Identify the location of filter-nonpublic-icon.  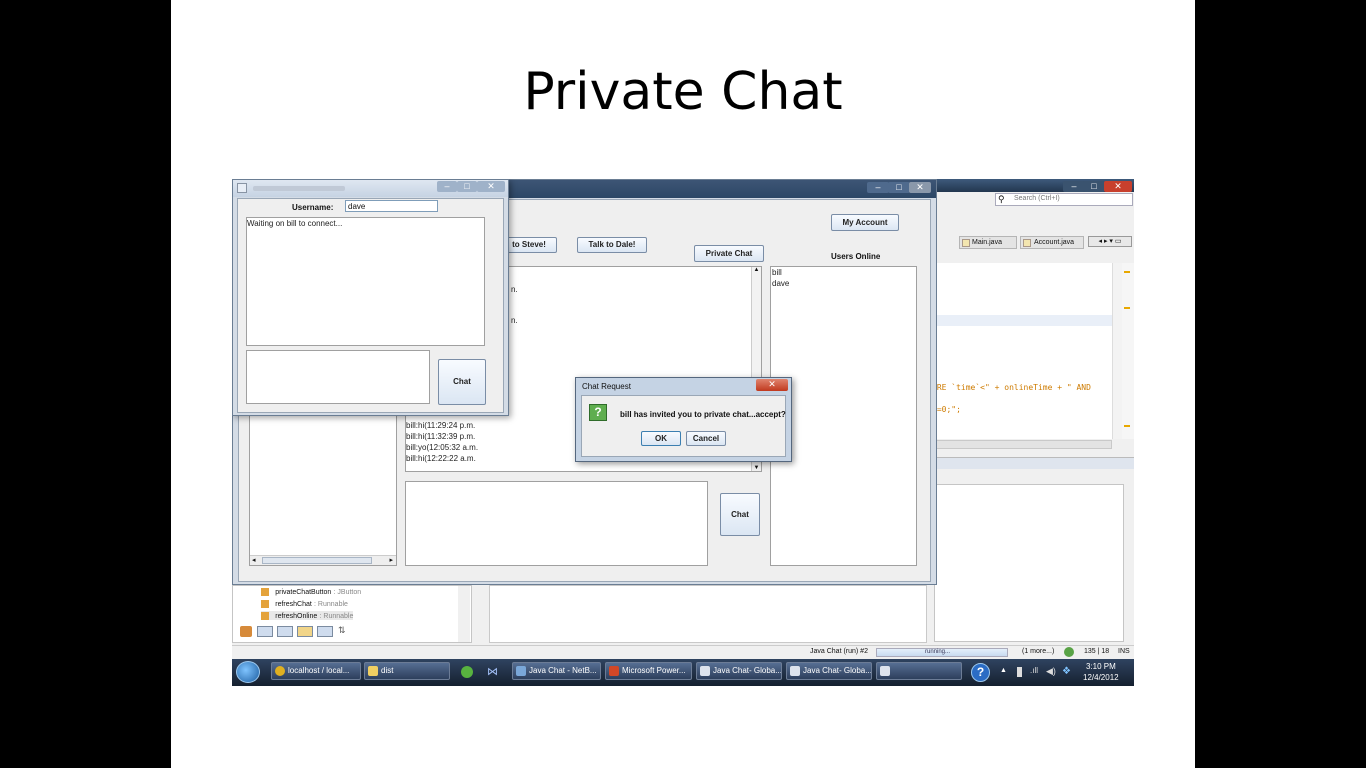
(305, 631).